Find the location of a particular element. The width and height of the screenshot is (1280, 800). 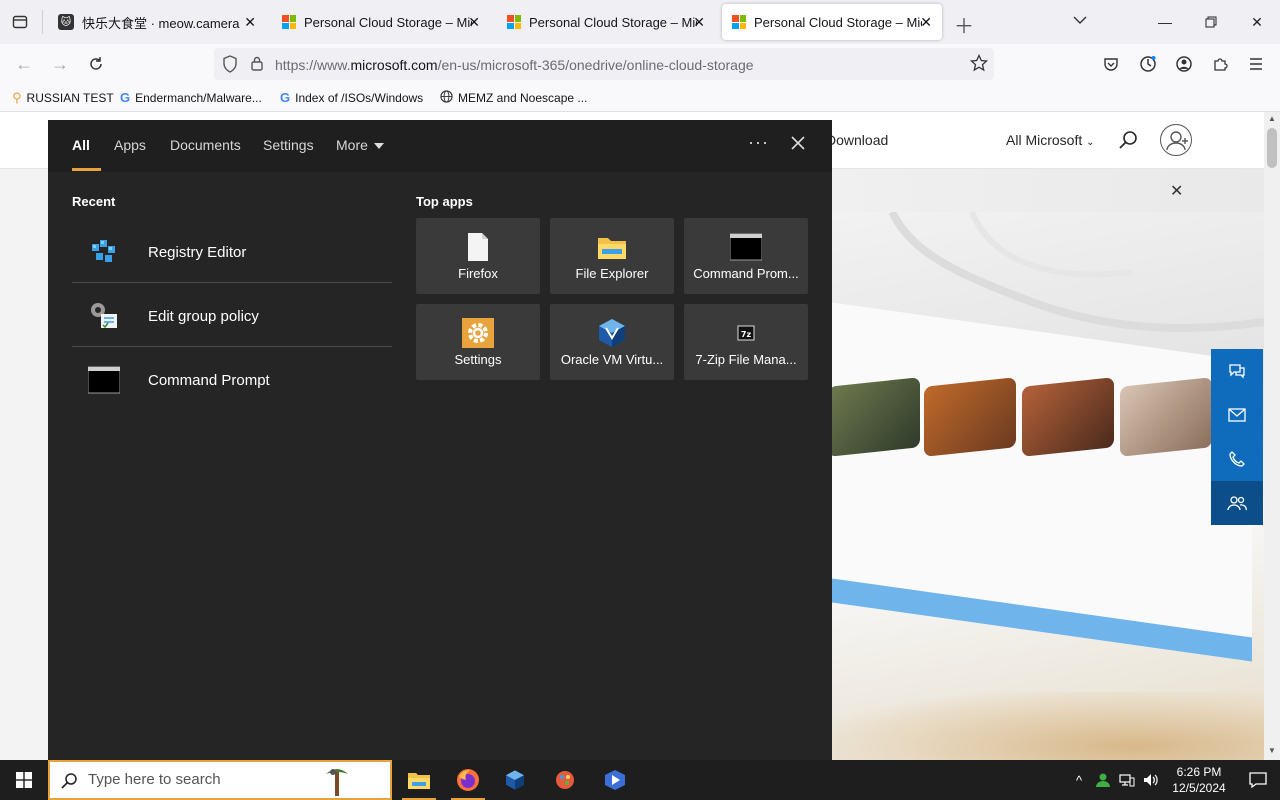

top-app-firefox: Firefox is located at coordinates (478, 256).